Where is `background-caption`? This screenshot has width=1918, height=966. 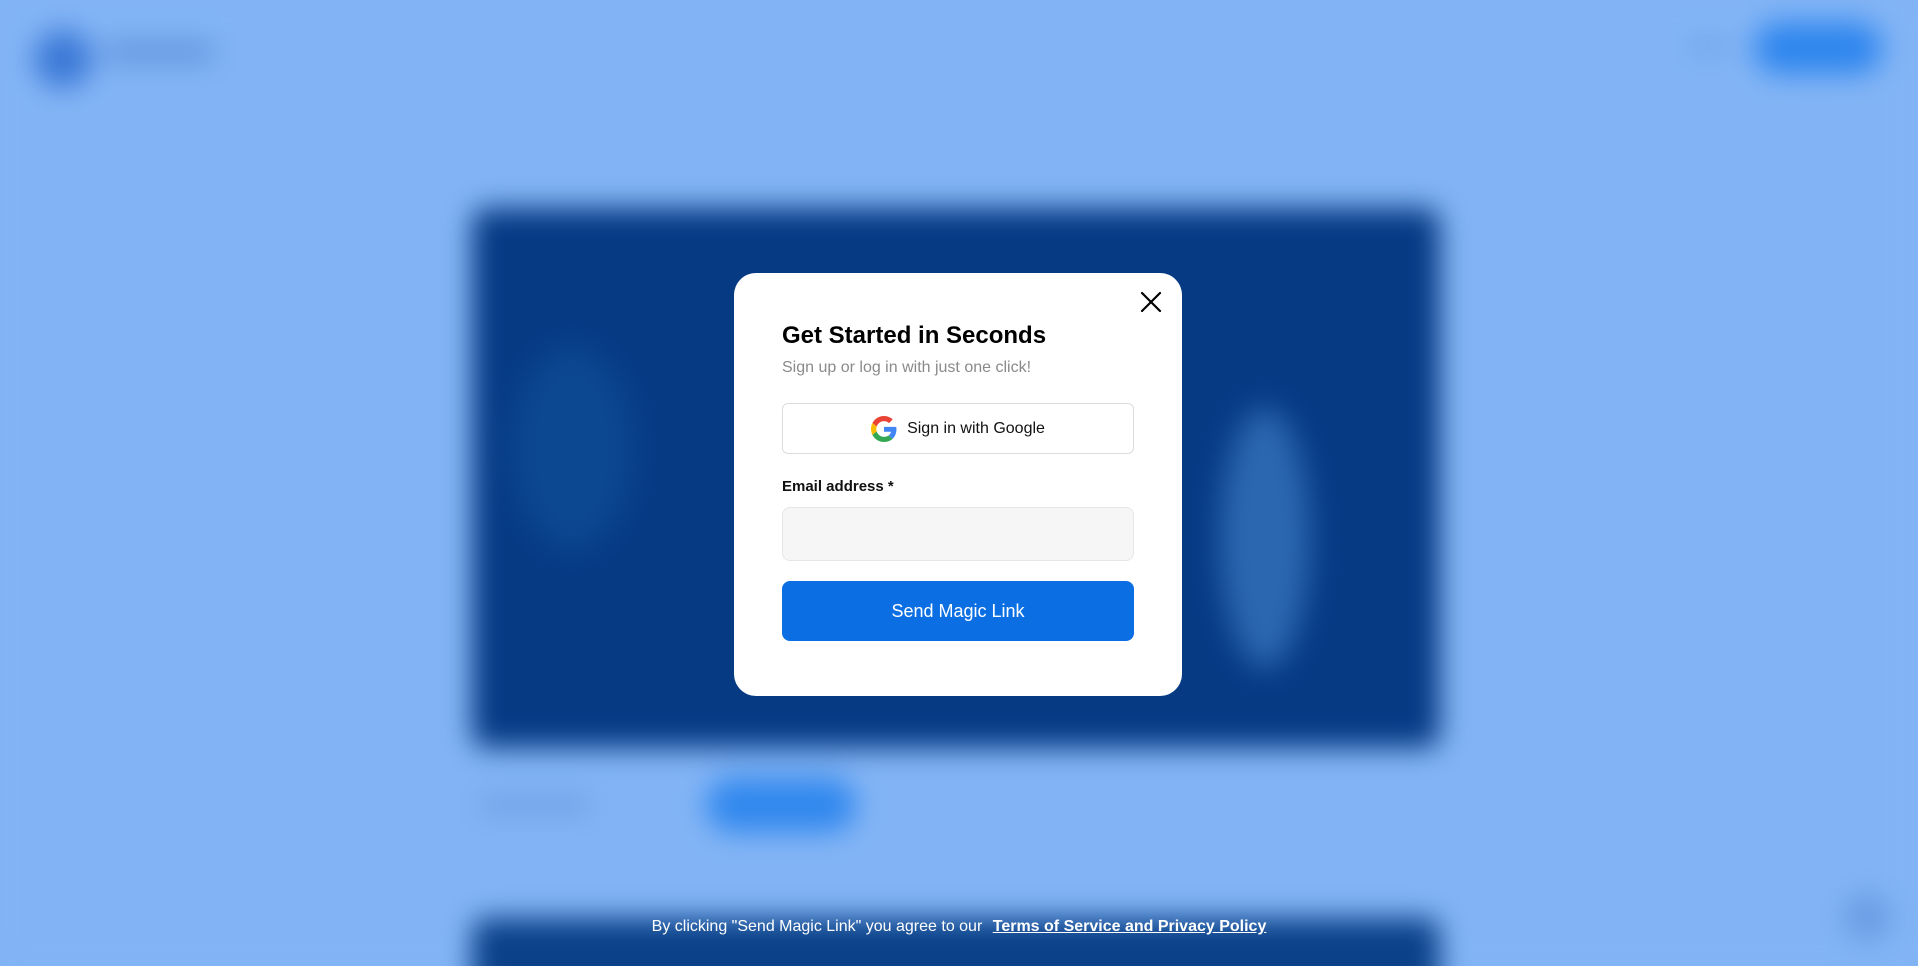 background-caption is located at coordinates (535, 805).